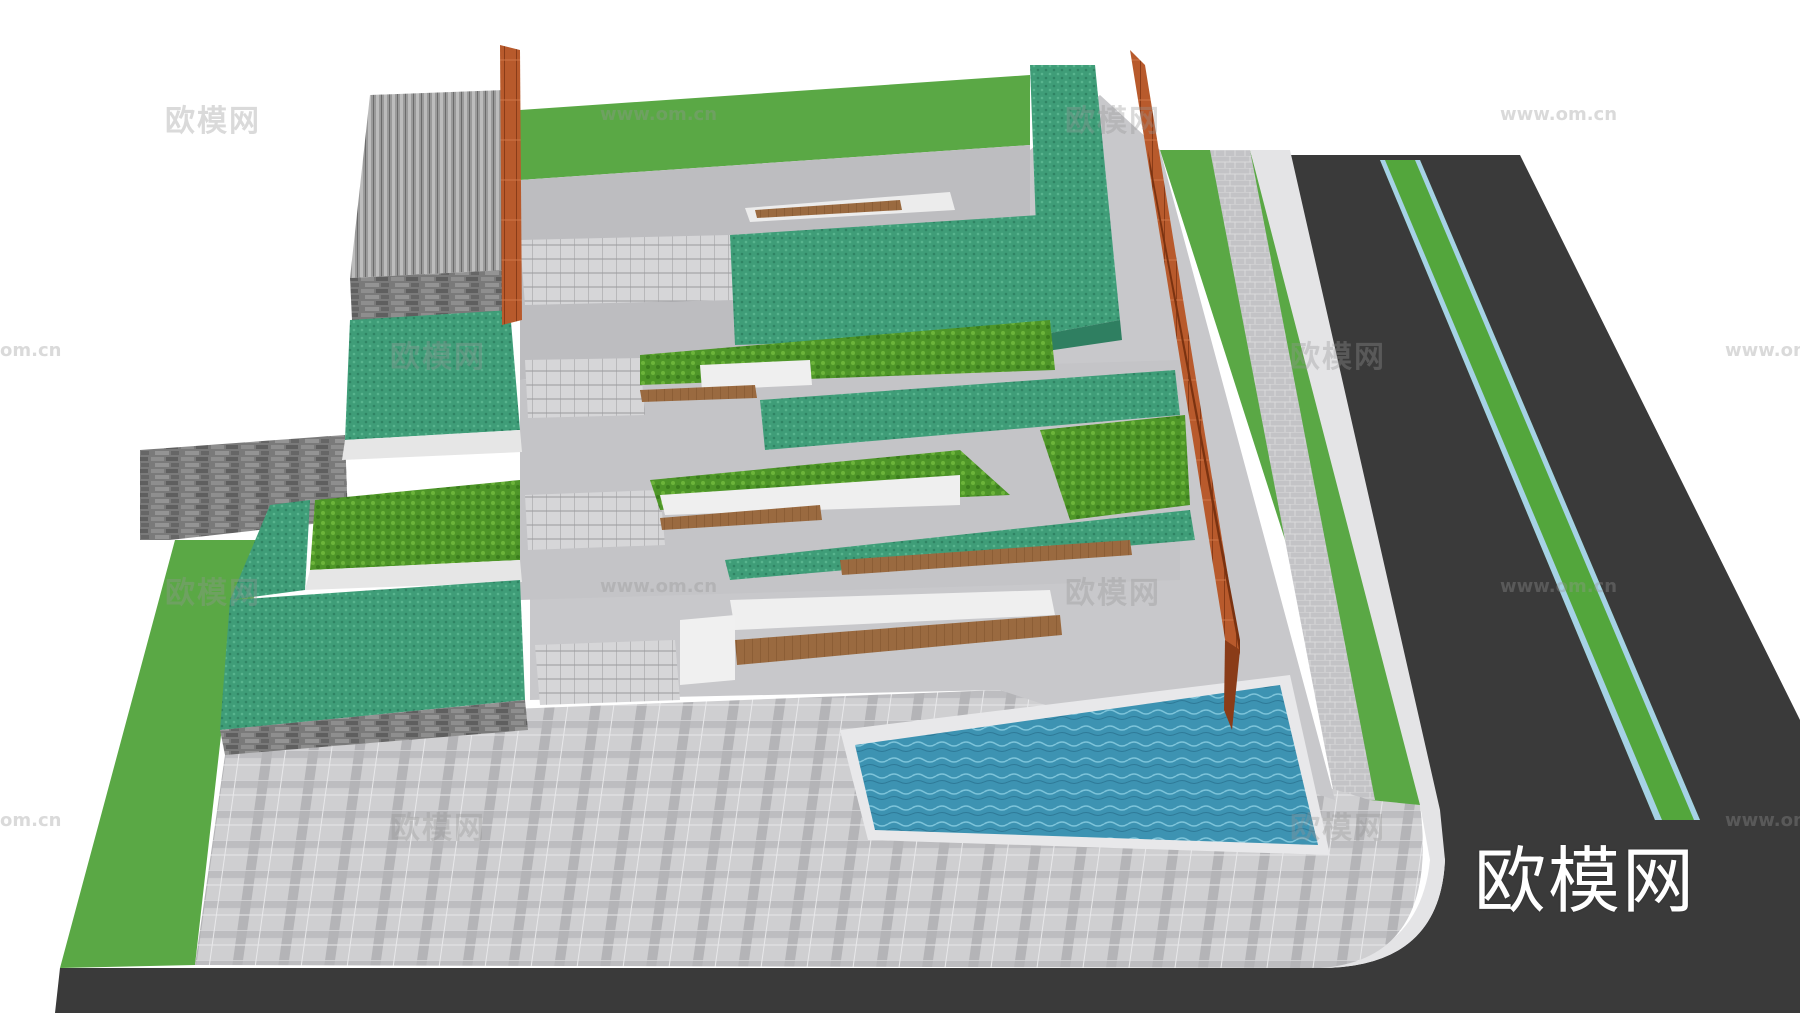  Describe the element at coordinates (430, 205) in the screenshot. I see `building-block` at that location.